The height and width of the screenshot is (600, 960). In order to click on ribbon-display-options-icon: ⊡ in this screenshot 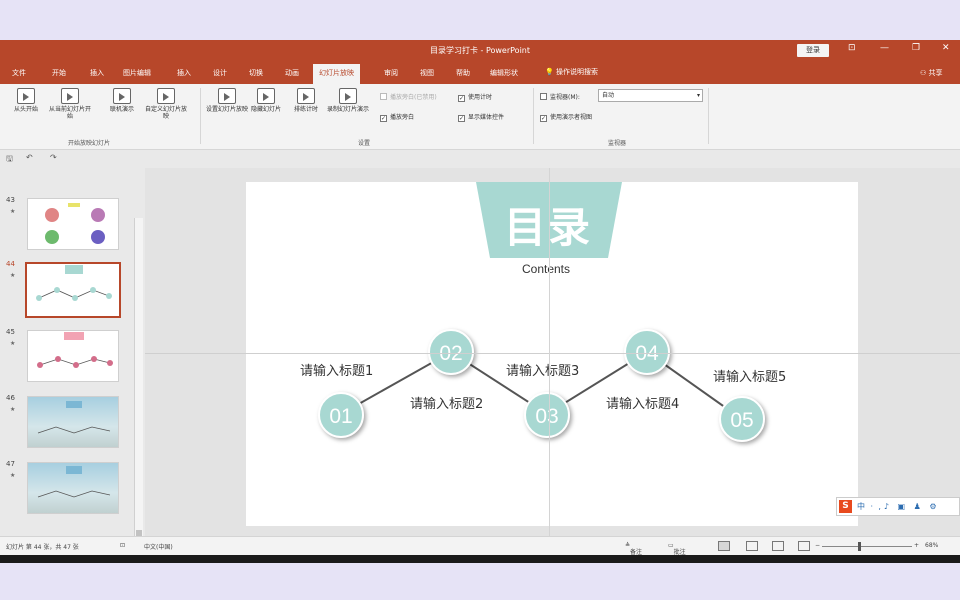, I will do `click(852, 48)`.